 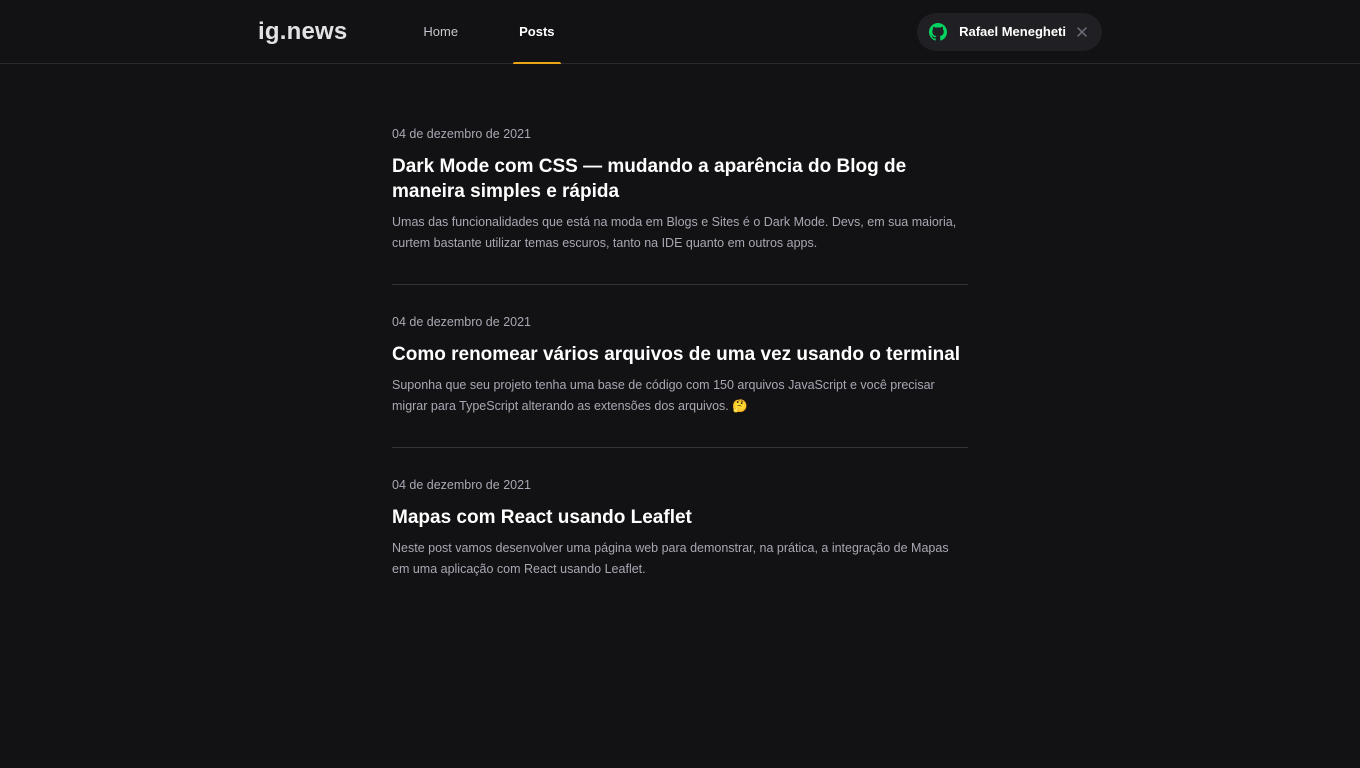 What do you see at coordinates (302, 32) in the screenshot?
I see `site-logo: ig.news` at bounding box center [302, 32].